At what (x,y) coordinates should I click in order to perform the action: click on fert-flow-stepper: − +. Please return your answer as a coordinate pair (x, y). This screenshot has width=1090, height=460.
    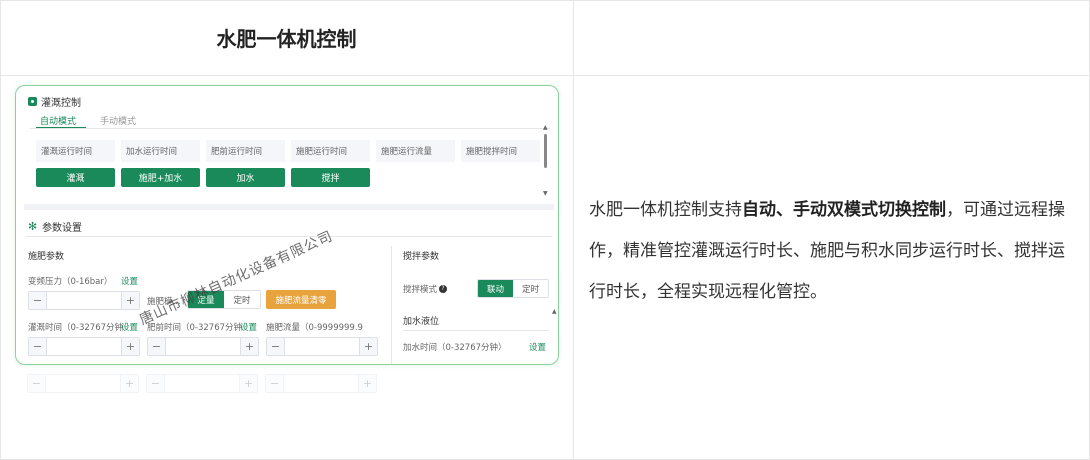
    Looking at the image, I should click on (322, 346).